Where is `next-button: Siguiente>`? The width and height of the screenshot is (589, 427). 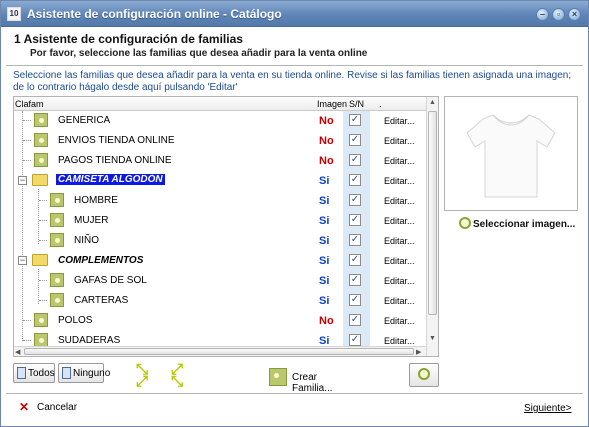 next-button: Siguiente> is located at coordinates (548, 408).